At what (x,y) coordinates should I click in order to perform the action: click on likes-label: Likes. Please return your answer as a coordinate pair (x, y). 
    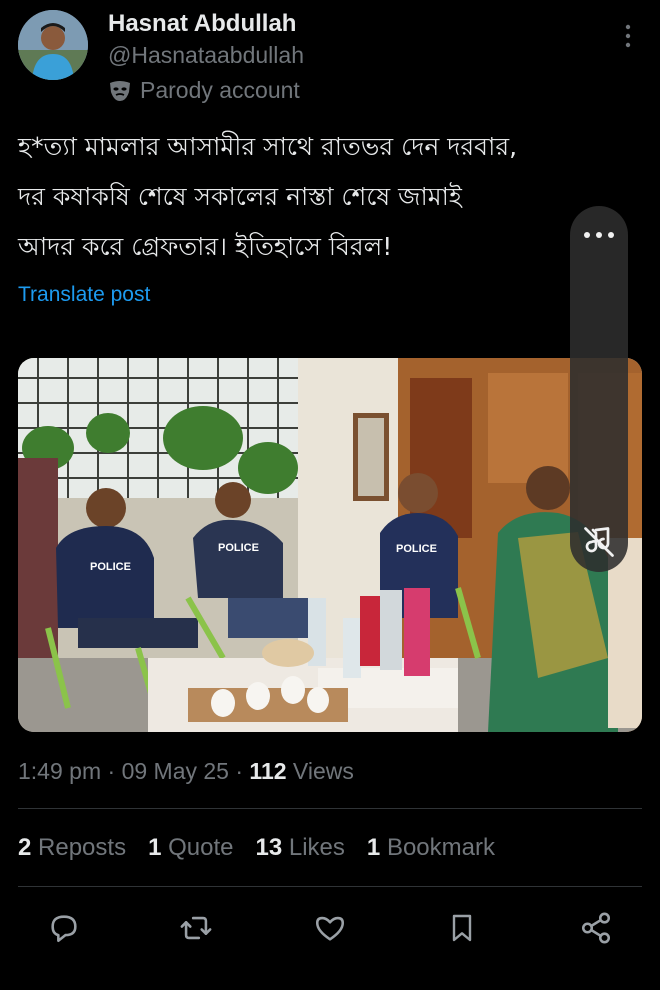
    Looking at the image, I should click on (316, 847).